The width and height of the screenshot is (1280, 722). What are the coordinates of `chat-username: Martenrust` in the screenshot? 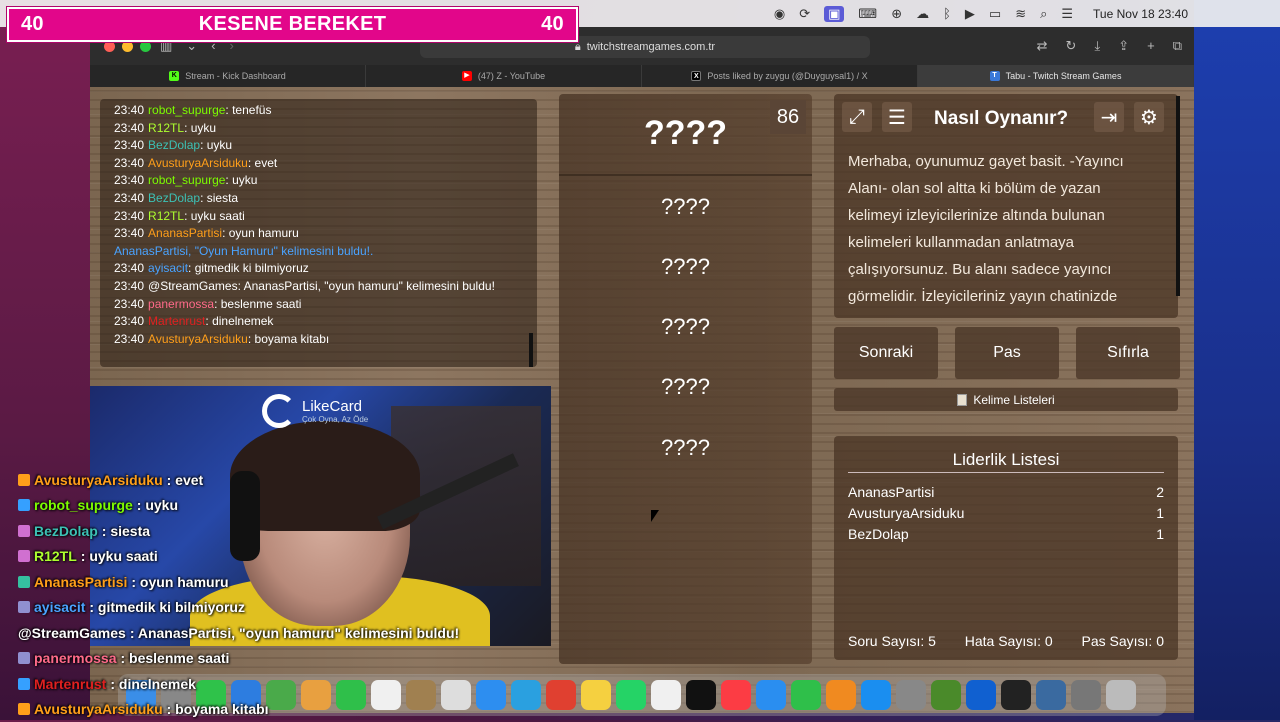 It's located at (176, 321).